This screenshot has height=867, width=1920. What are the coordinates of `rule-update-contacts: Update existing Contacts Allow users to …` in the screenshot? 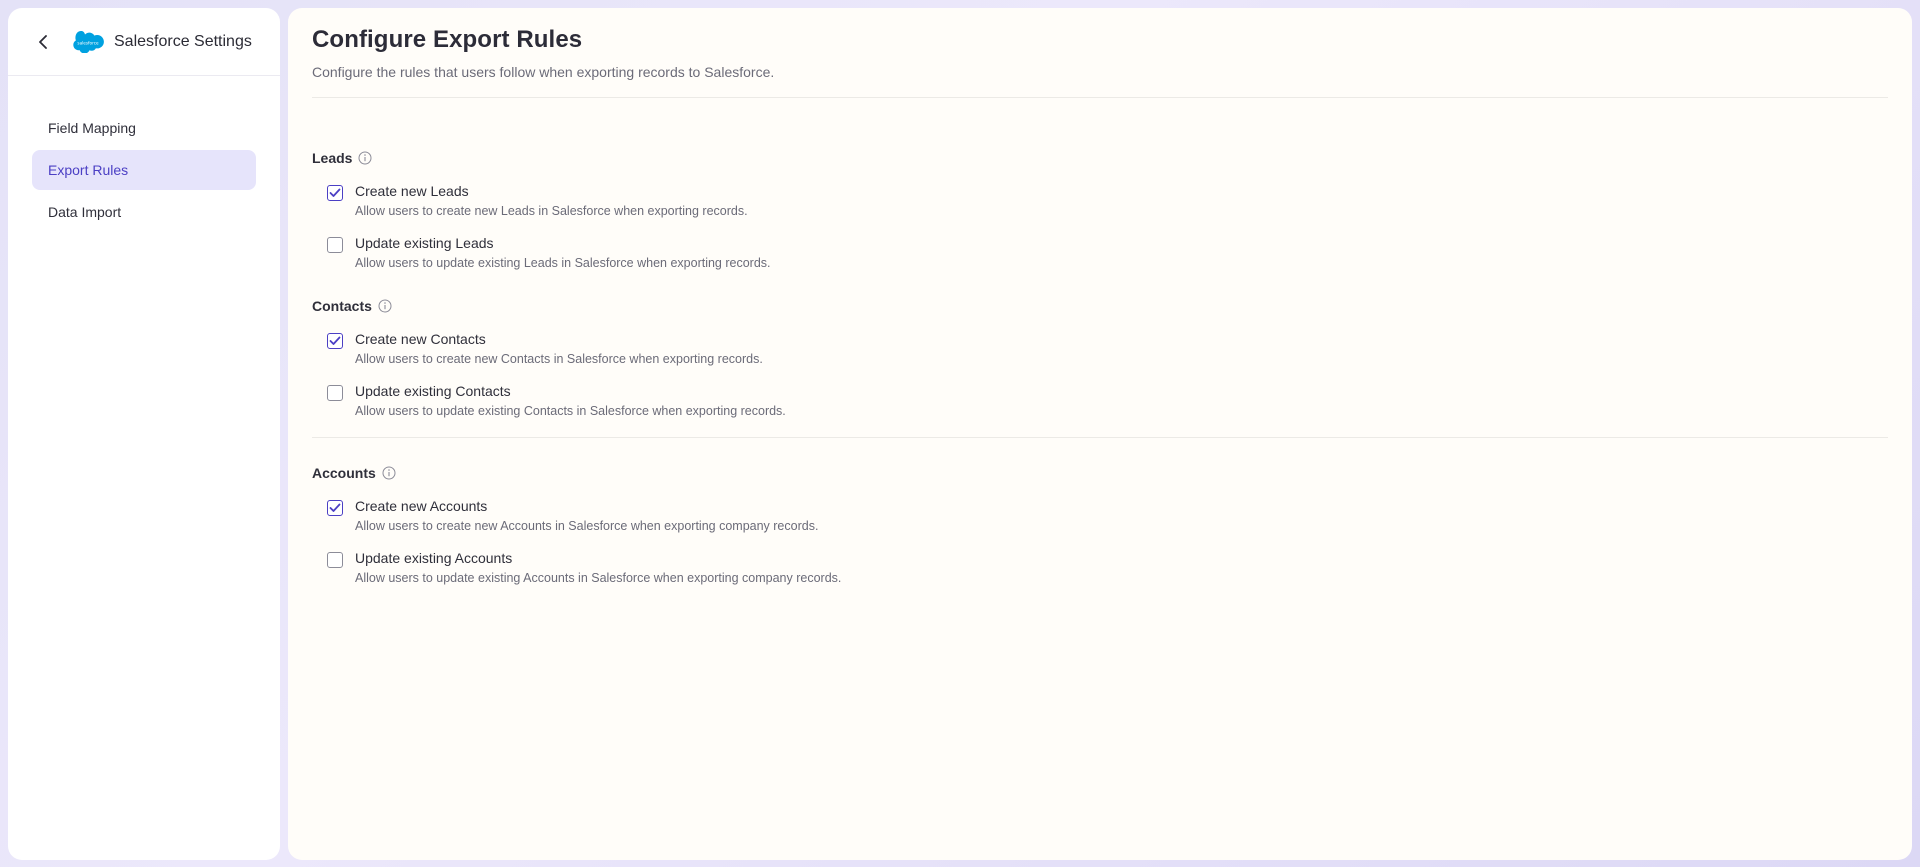 It's located at (1107, 400).